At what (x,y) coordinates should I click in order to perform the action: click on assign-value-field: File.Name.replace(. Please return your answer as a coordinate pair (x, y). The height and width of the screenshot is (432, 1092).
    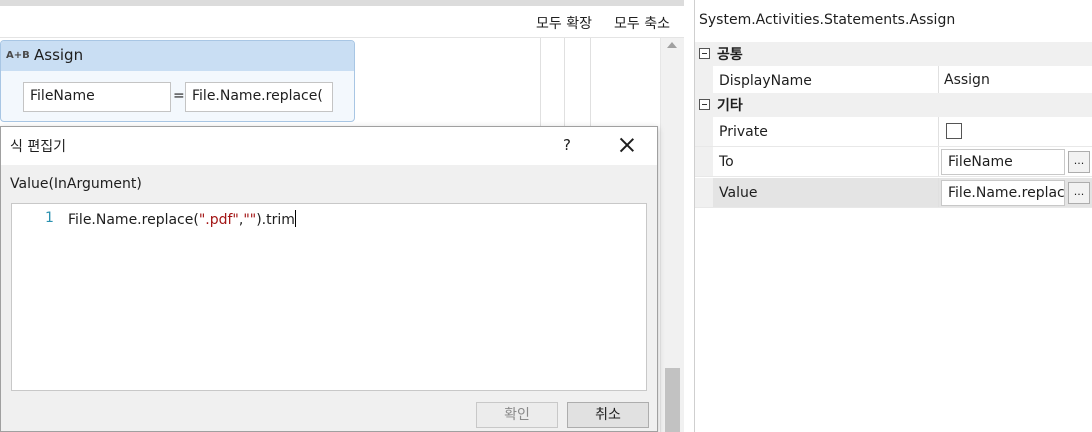
    Looking at the image, I should click on (259, 97).